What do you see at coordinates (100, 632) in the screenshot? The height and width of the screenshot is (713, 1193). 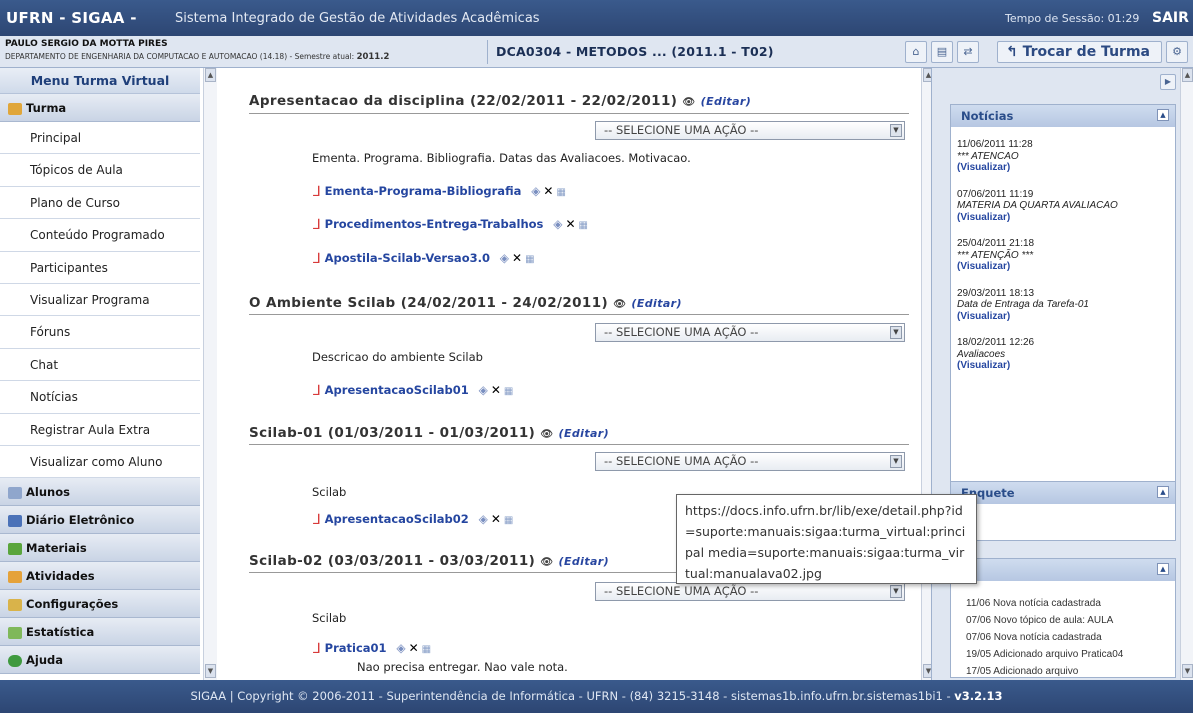 I see `section-estatistica: Estatística` at bounding box center [100, 632].